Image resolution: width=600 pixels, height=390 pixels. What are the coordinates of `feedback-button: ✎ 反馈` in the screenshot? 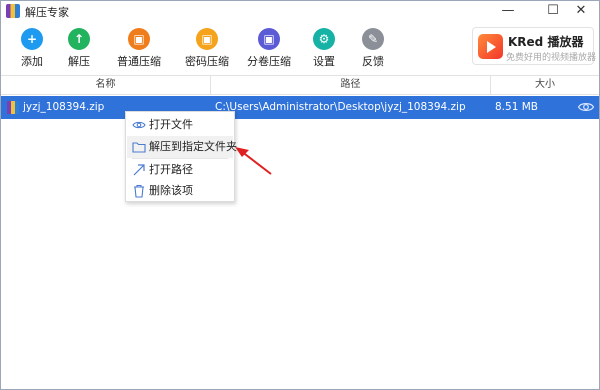 It's located at (373, 48).